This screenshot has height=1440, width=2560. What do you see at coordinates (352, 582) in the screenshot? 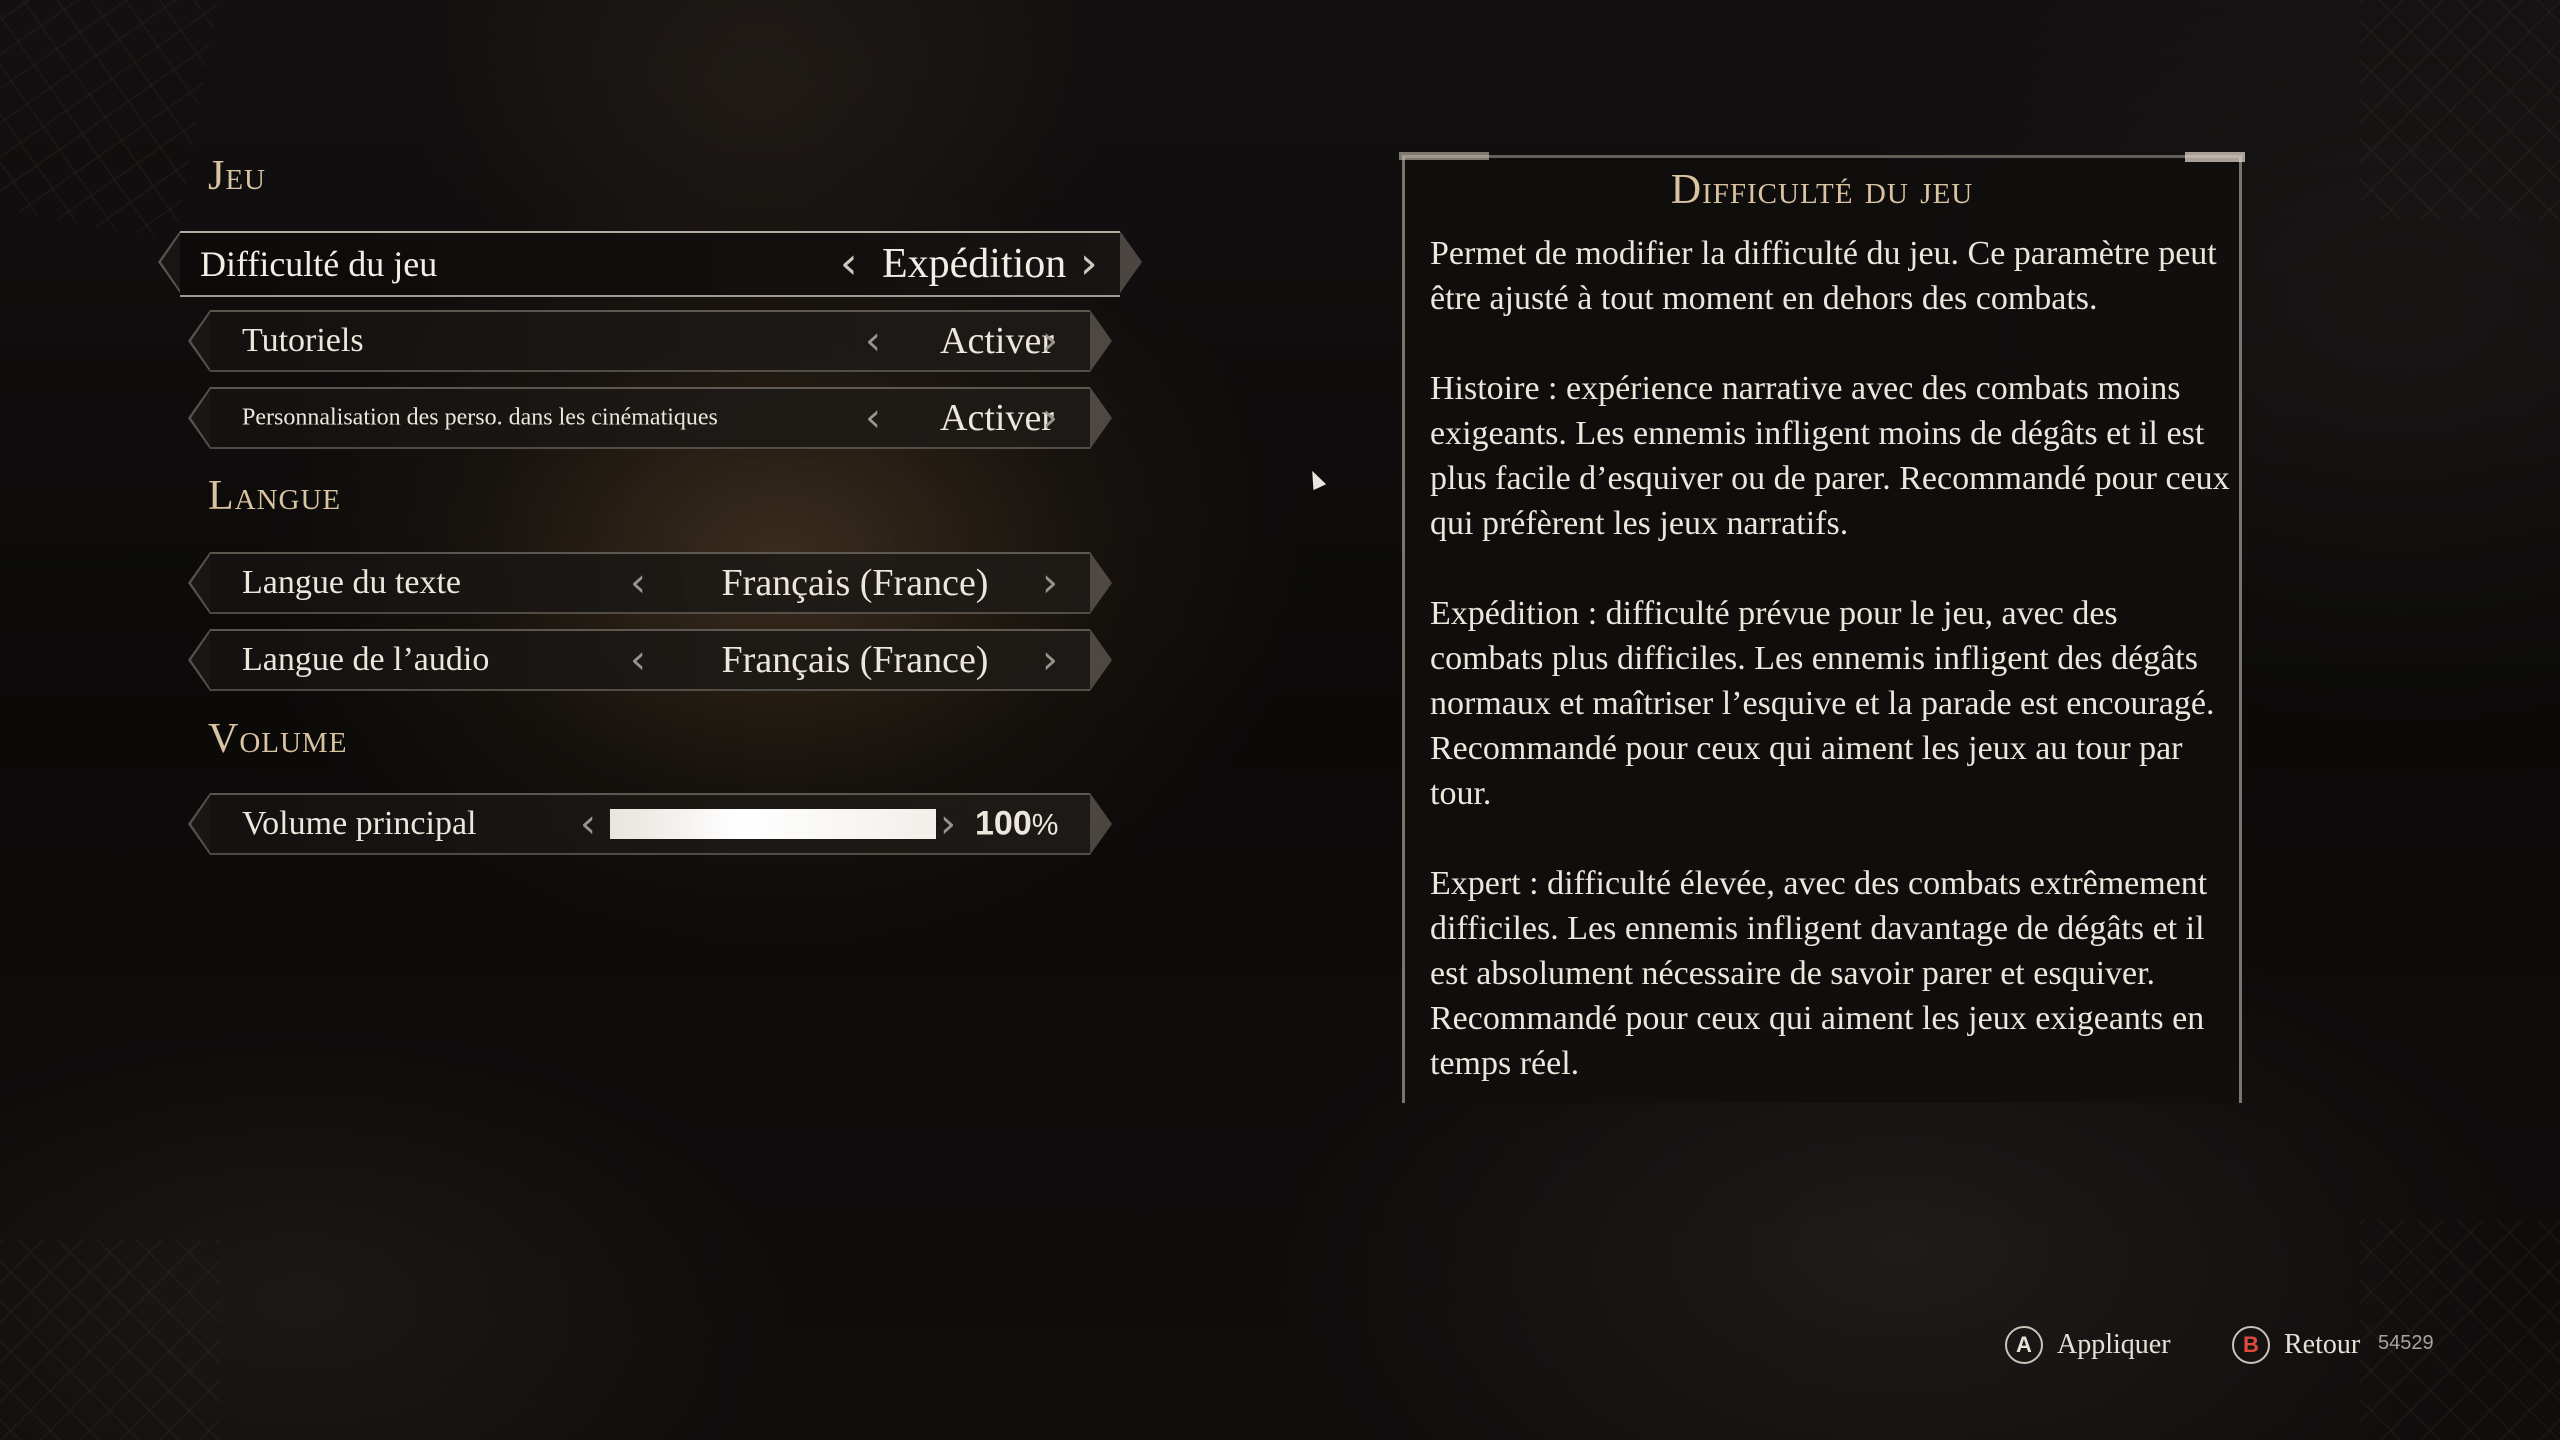
I see `setting-label: Langue du texte` at bounding box center [352, 582].